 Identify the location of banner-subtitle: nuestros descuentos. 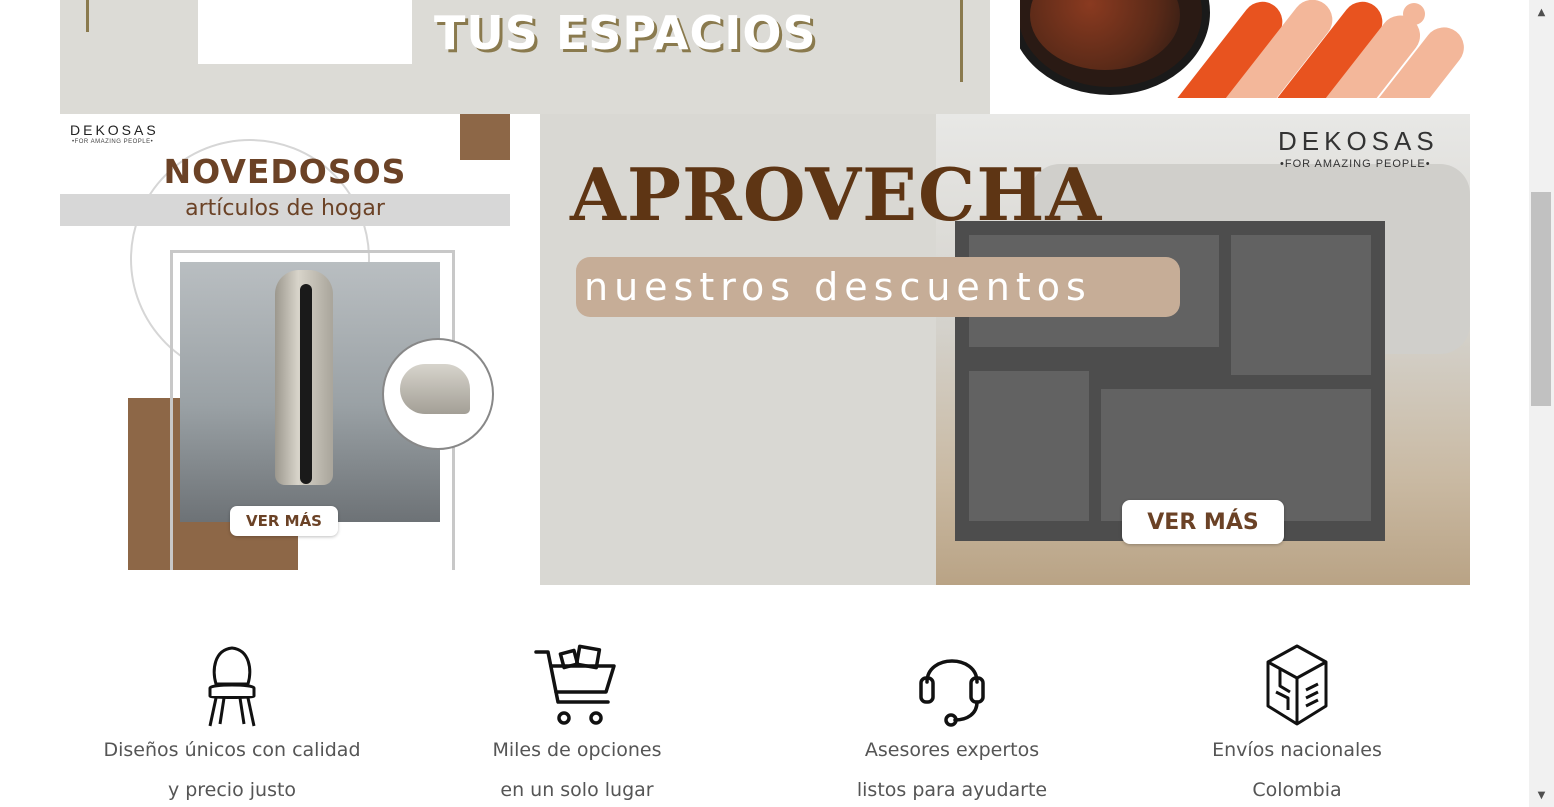
(838, 287).